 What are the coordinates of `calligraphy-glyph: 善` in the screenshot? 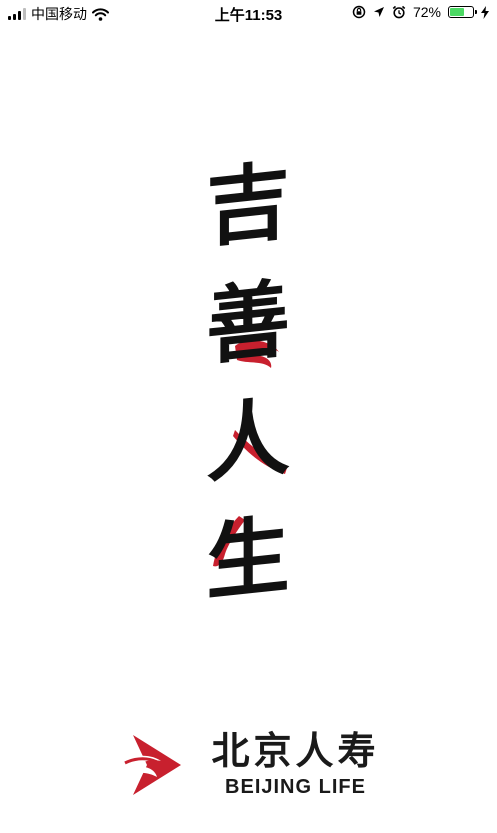 It's located at (248, 322).